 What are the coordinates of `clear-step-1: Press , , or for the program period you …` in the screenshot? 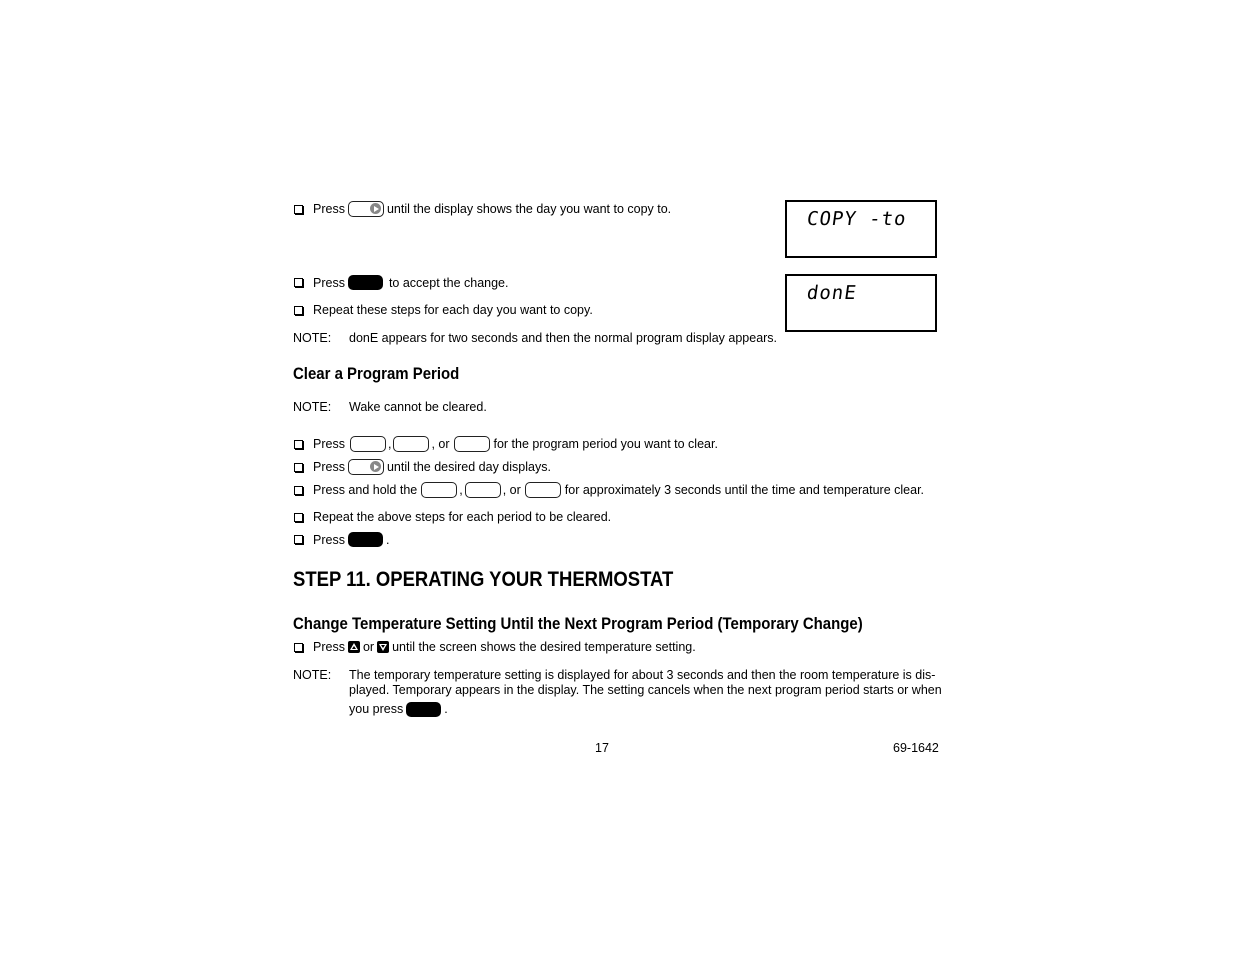 It's located at (505, 444).